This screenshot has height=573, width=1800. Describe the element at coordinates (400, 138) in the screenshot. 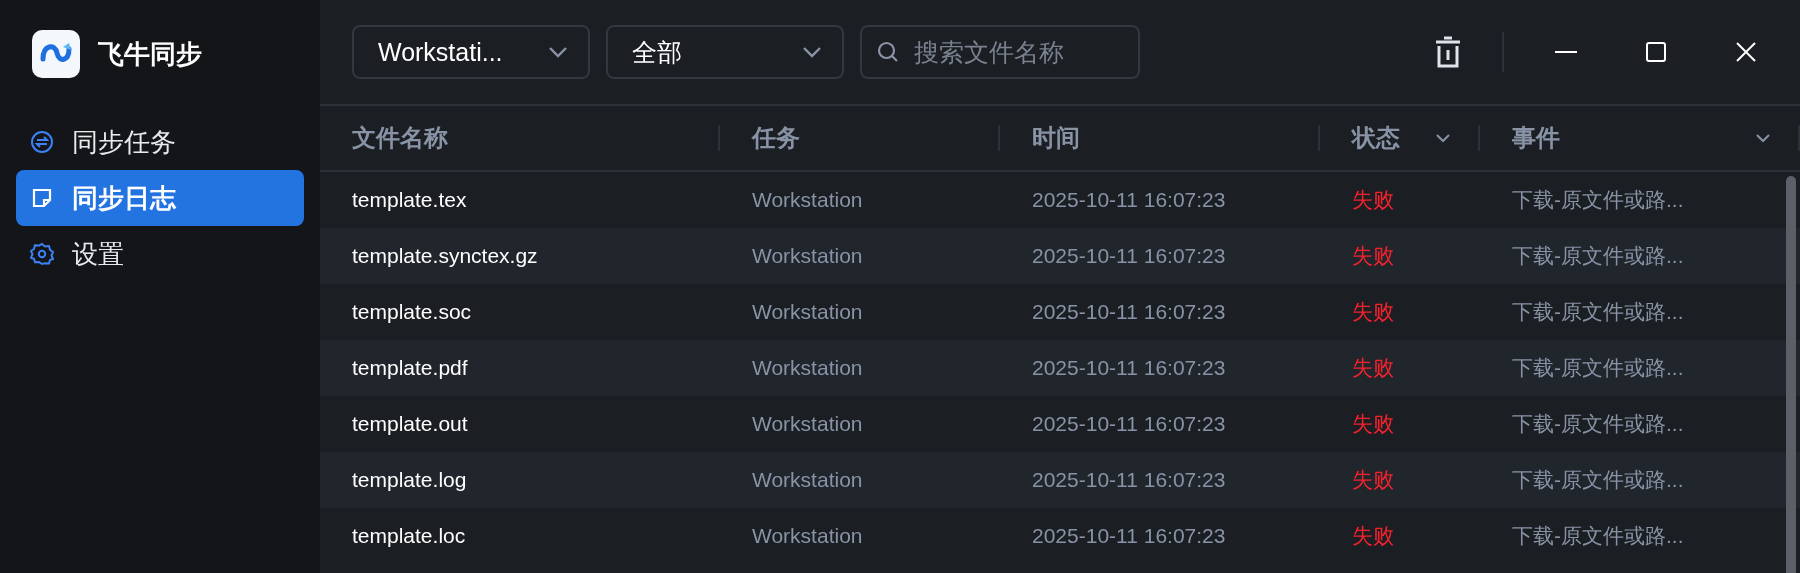

I see `column-header: 文件名称` at that location.